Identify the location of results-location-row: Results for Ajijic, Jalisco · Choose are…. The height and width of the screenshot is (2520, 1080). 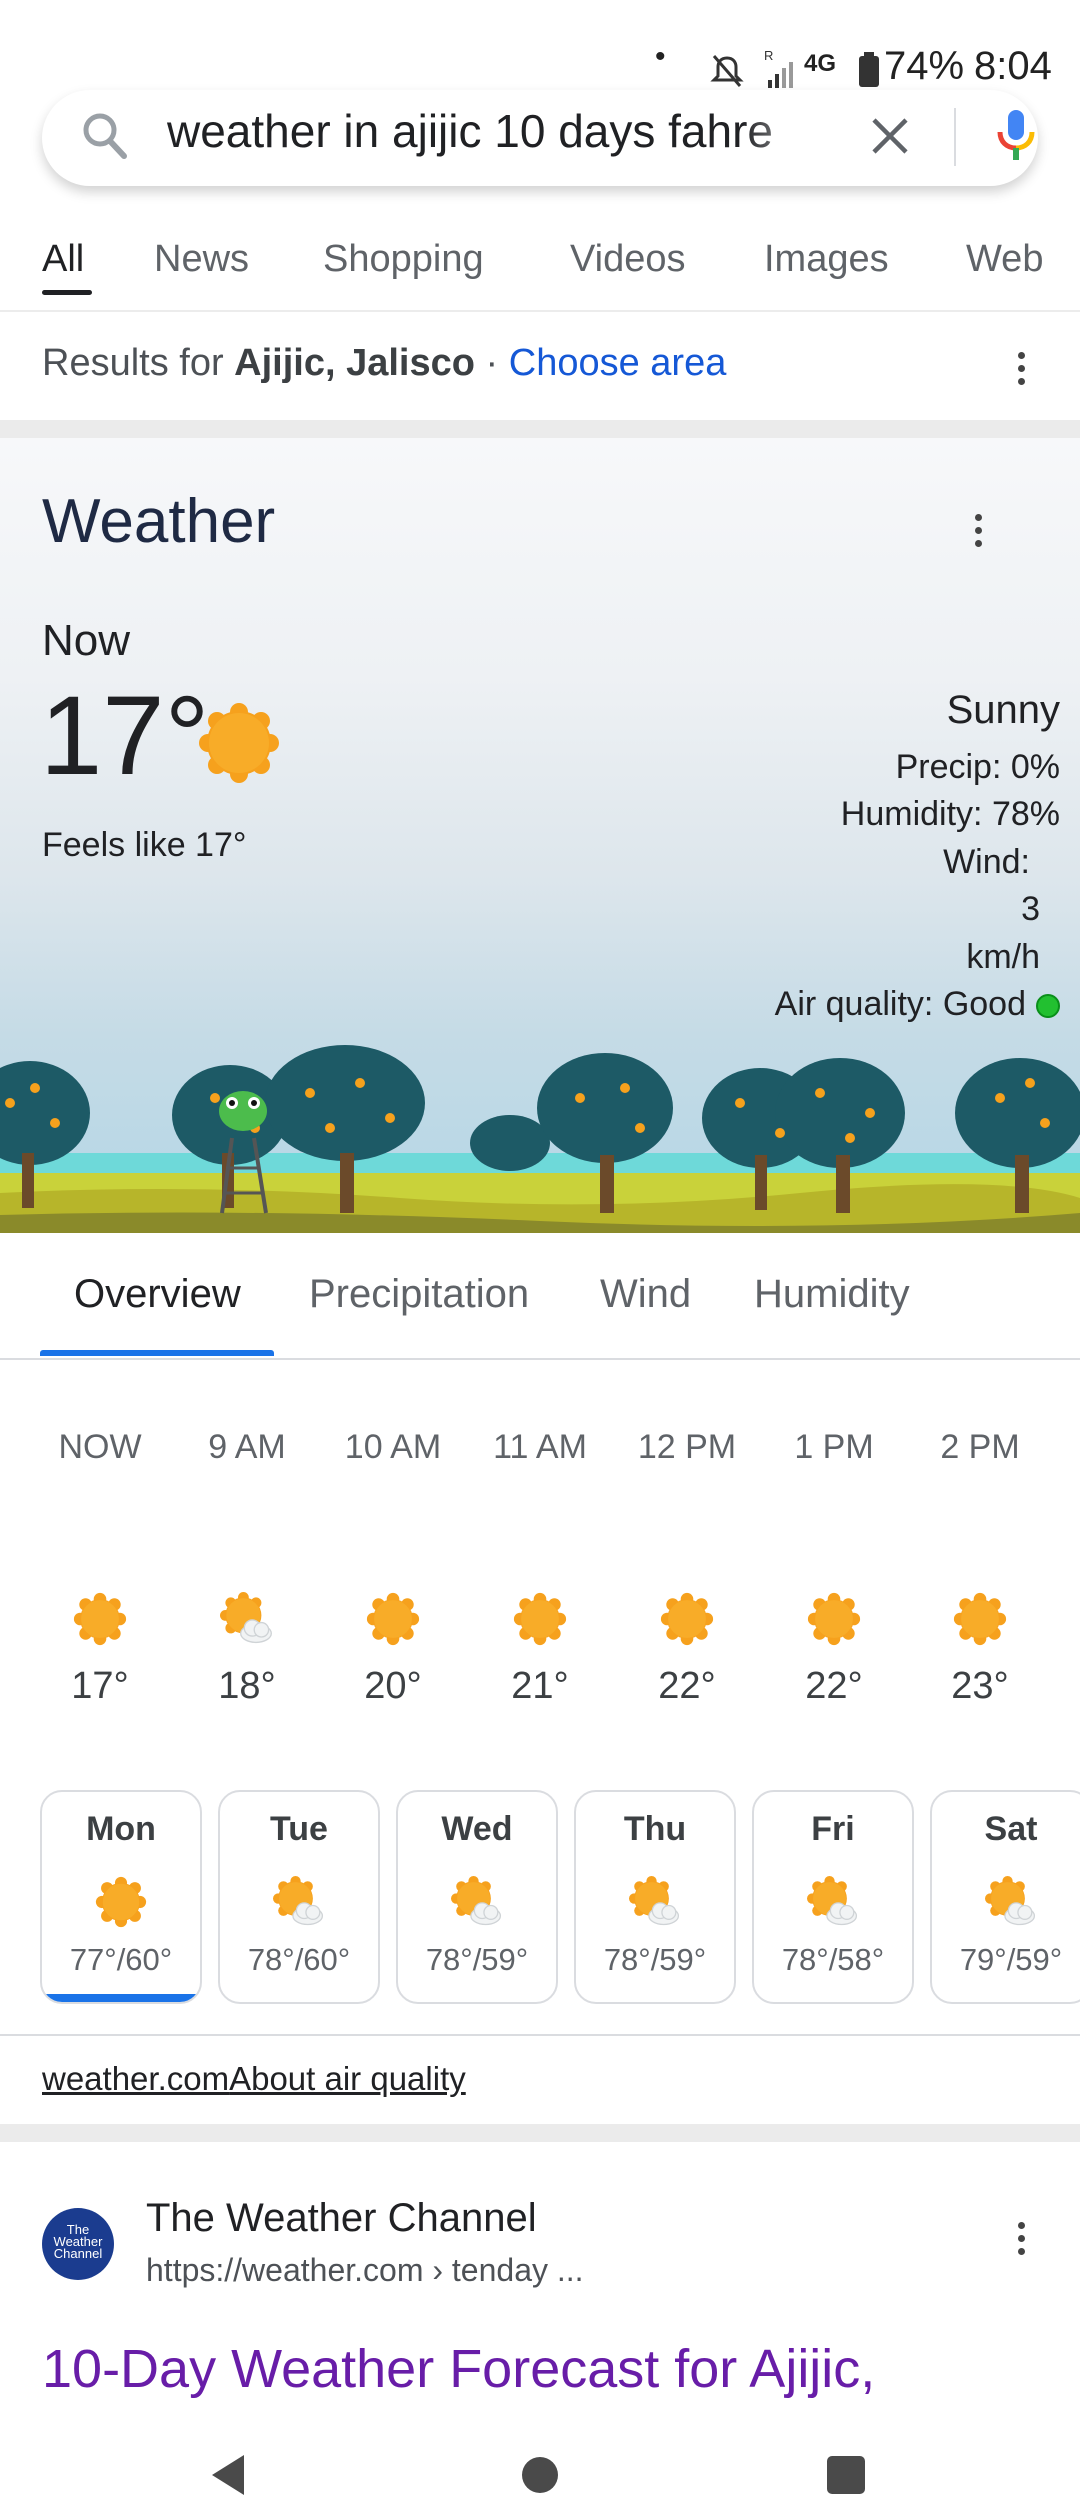
(384, 363).